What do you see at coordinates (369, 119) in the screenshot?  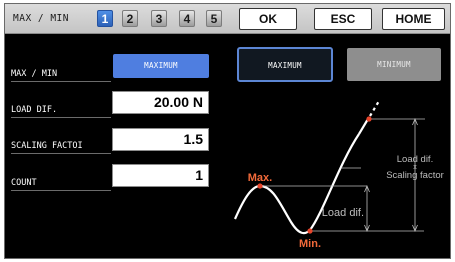 I see `threshold-marker` at bounding box center [369, 119].